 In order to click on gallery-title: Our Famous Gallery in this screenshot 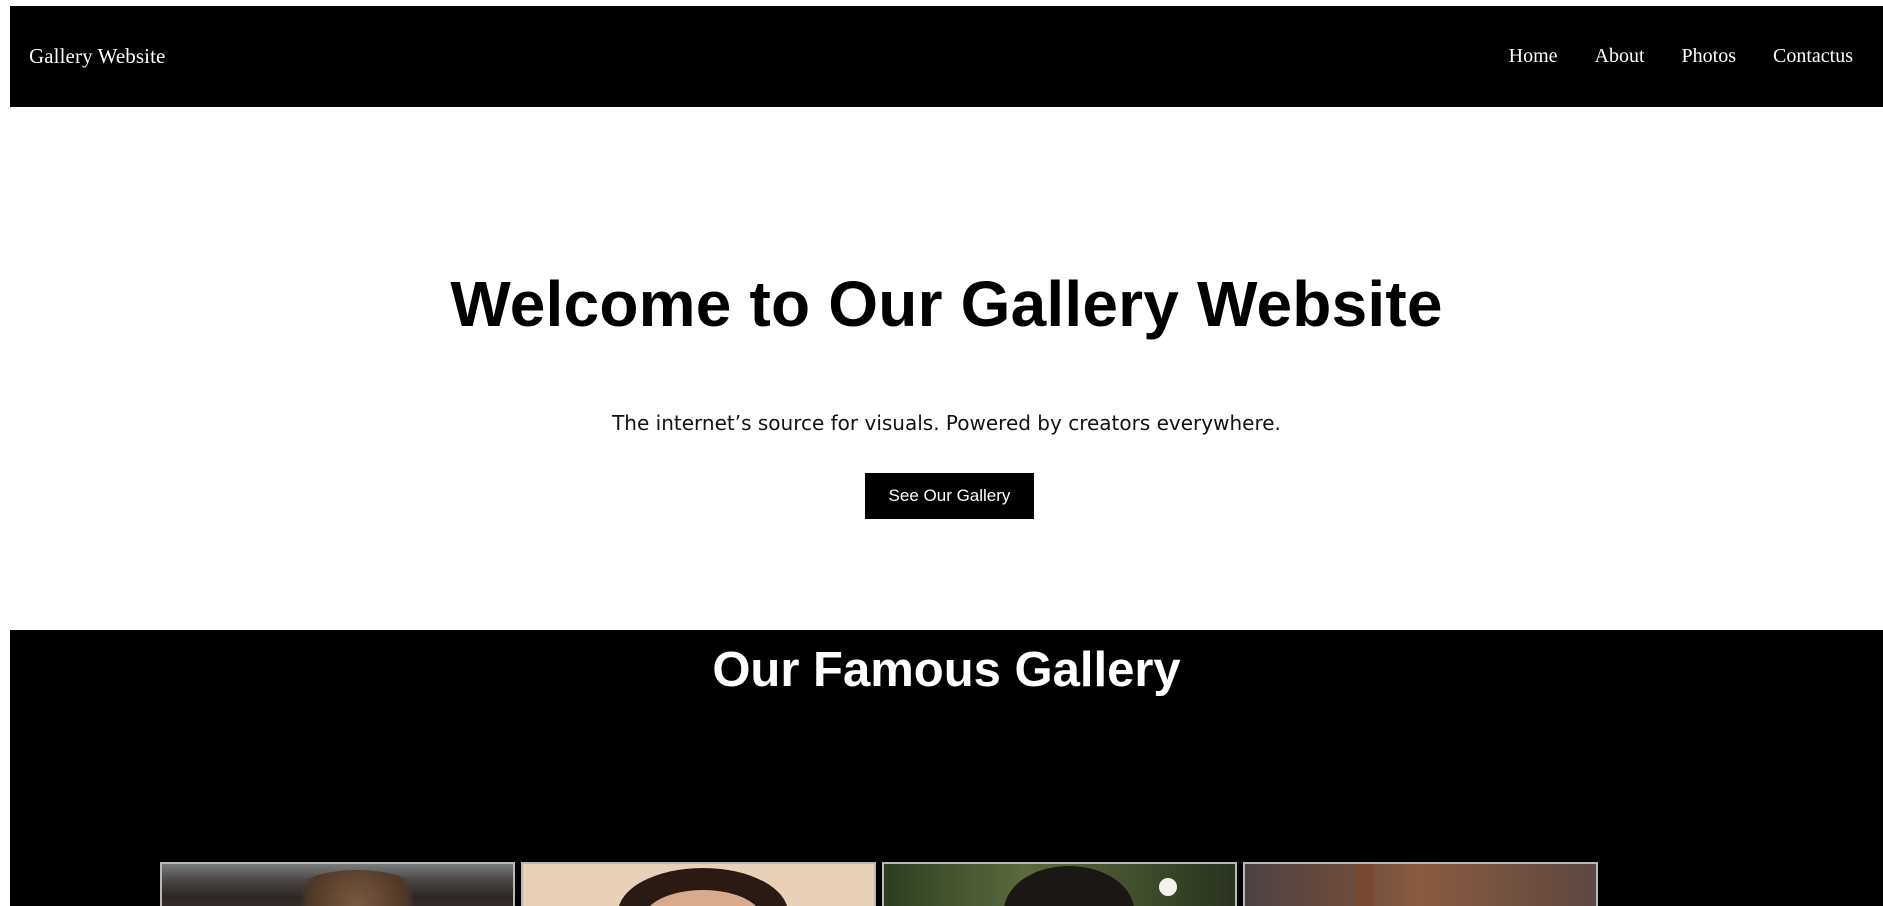, I will do `click(946, 670)`.